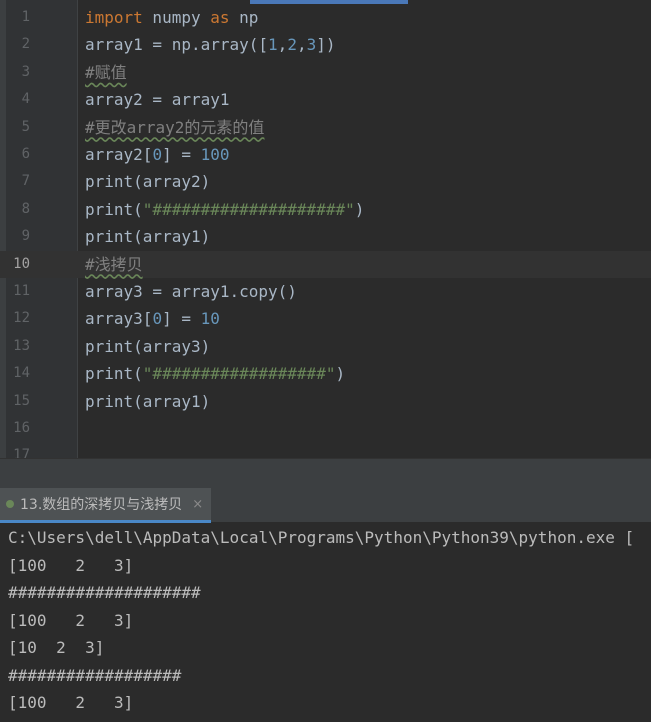 The image size is (651, 722). Describe the element at coordinates (325, 505) in the screenshot. I see `run-tab-bar: 13.数组的深拷贝与浅拷贝 ×` at that location.